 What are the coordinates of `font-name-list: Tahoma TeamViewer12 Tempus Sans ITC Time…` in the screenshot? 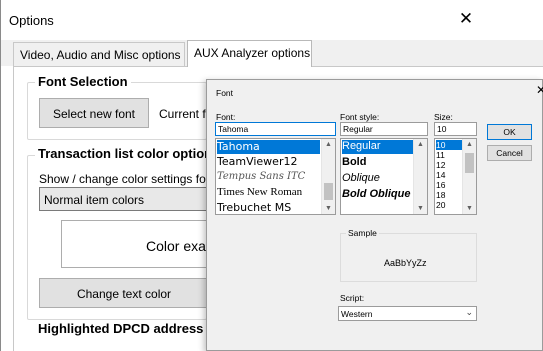 It's located at (275, 176).